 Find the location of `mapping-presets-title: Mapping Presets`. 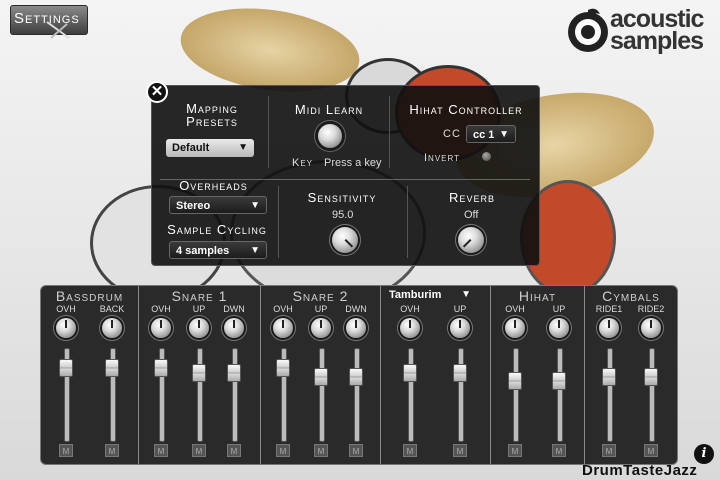

mapping-presets-title: Mapping Presets is located at coordinates (212, 115).